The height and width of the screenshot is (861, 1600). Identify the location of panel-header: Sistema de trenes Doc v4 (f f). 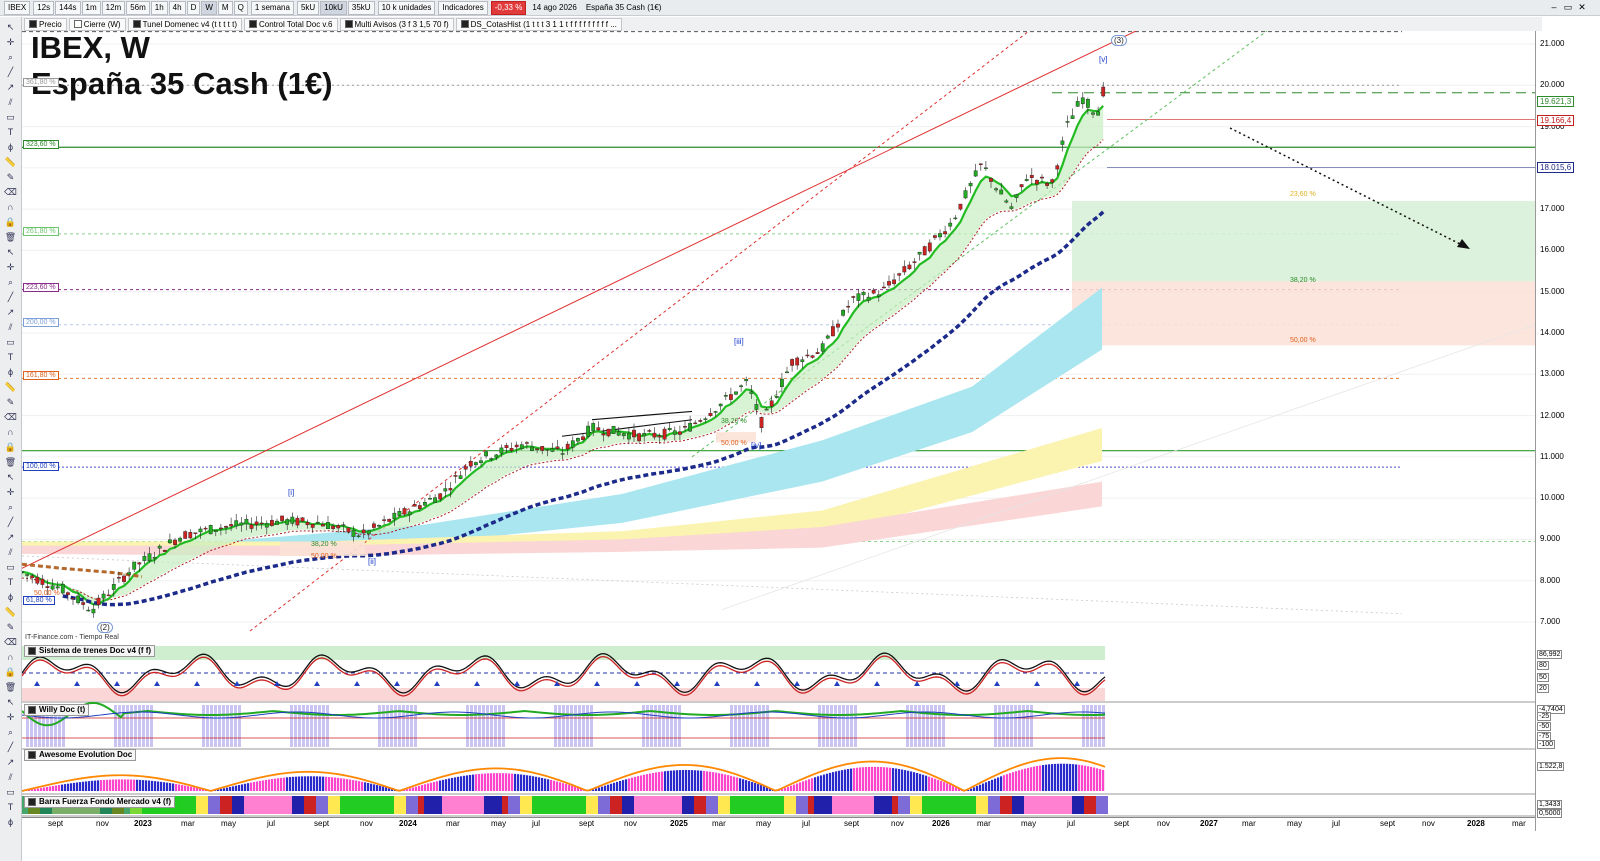
(90, 651).